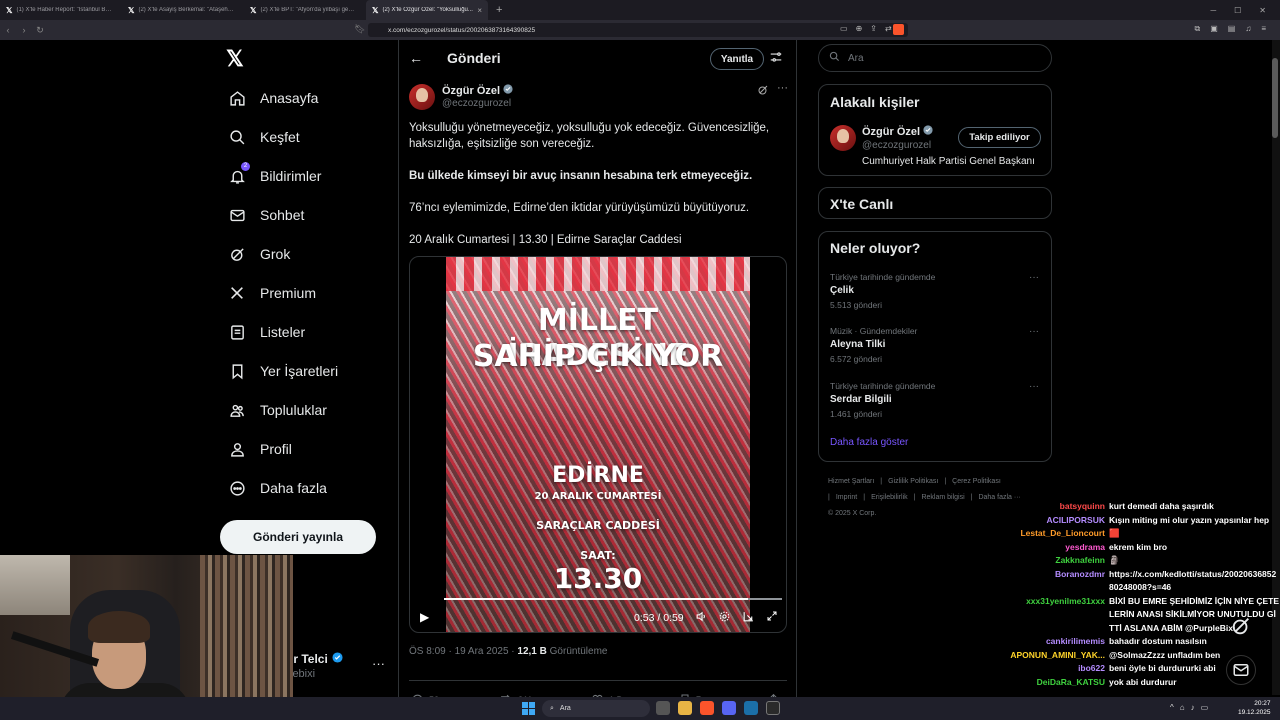 The height and width of the screenshot is (720, 1280). What do you see at coordinates (1248, 29) in the screenshot?
I see `music-icon: ♫` at bounding box center [1248, 29].